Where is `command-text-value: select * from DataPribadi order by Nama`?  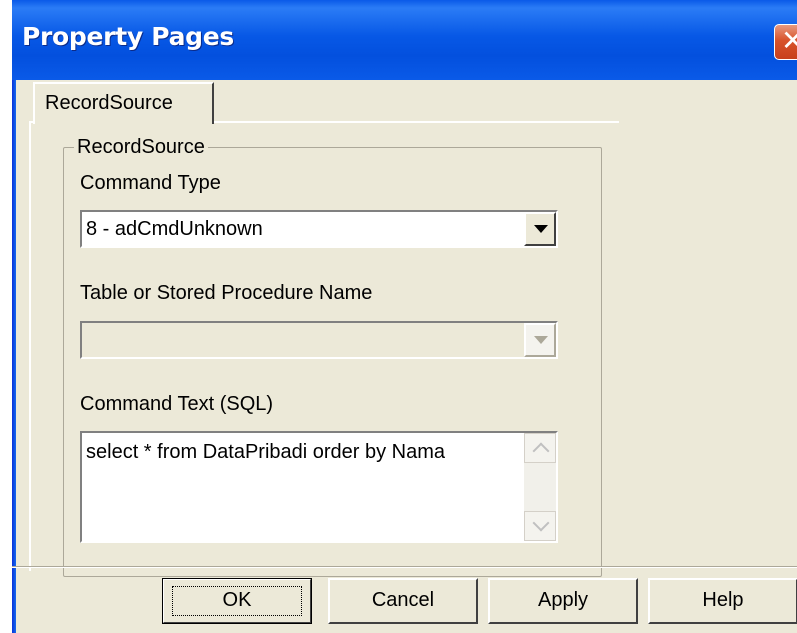
command-text-value: select * from DataPribadi order by Nama is located at coordinates (266, 452).